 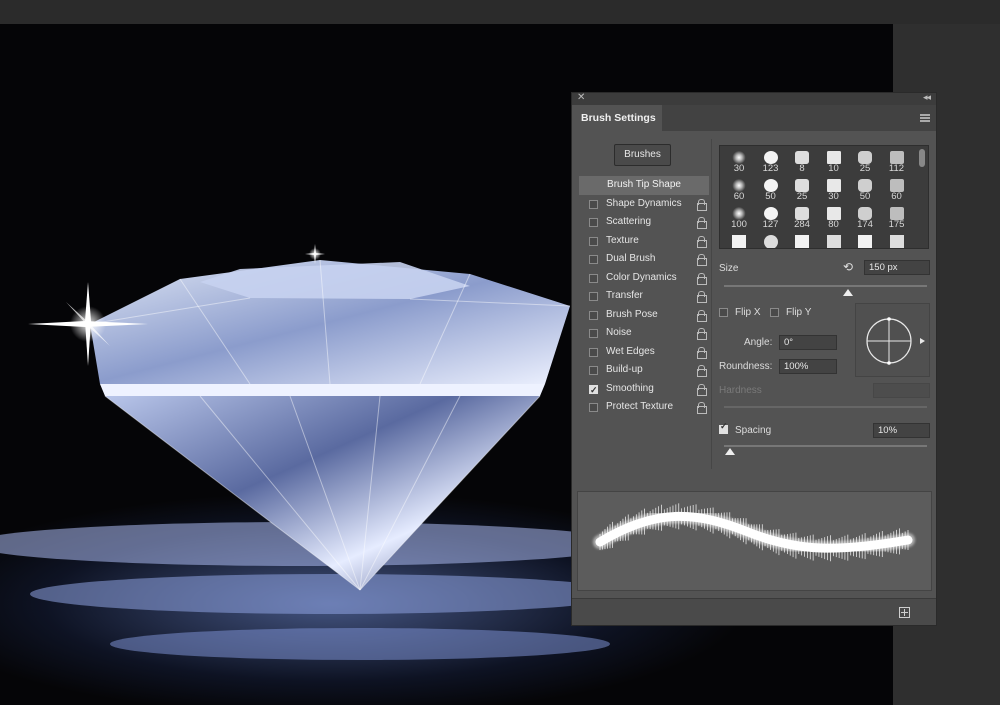 I want to click on brush-preset: 80, so click(x=834, y=218).